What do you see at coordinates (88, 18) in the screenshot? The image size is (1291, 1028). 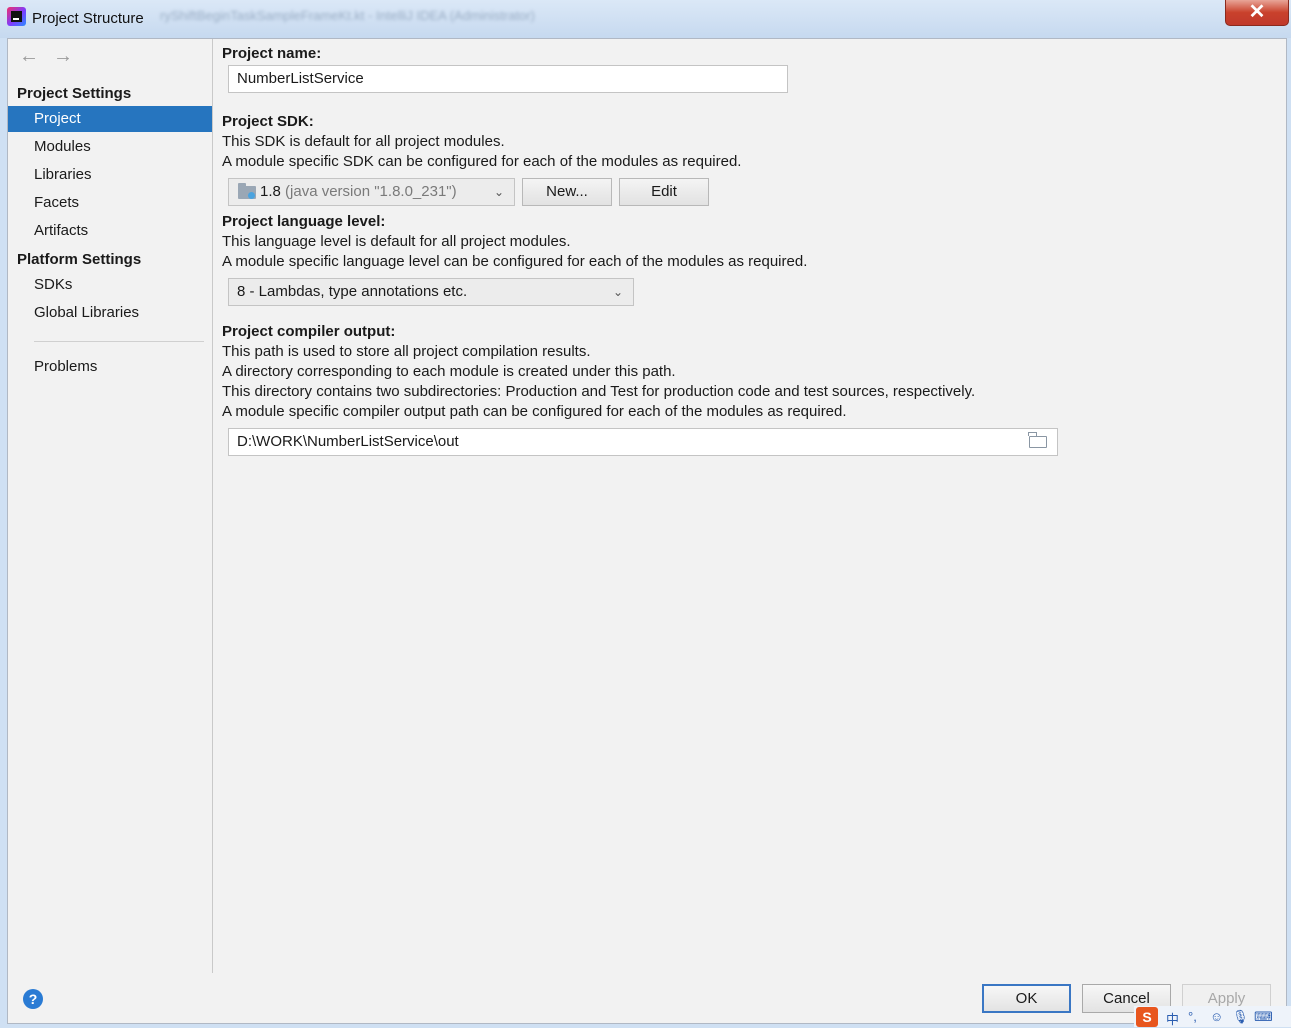 I see `window-title: Project Structure` at bounding box center [88, 18].